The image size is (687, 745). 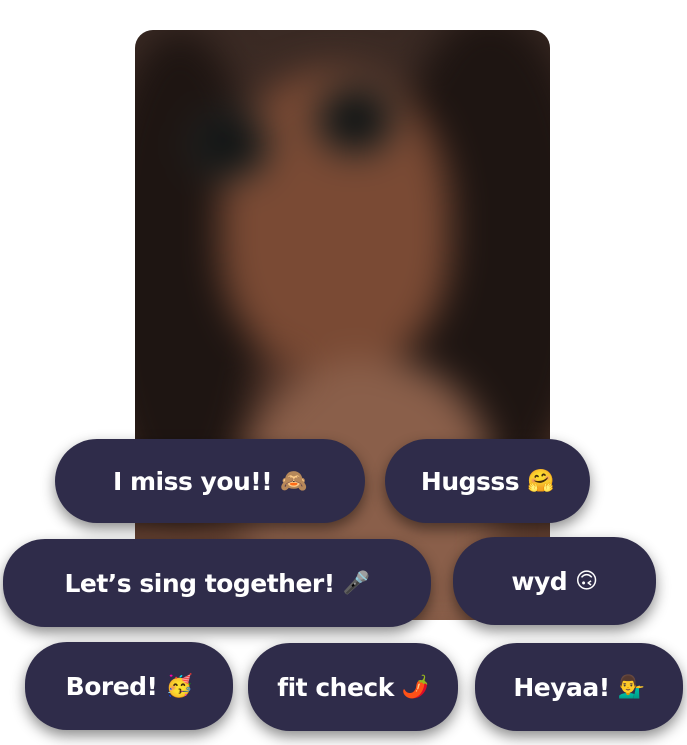 I want to click on microphone-icon: 🎤, so click(x=356, y=583).